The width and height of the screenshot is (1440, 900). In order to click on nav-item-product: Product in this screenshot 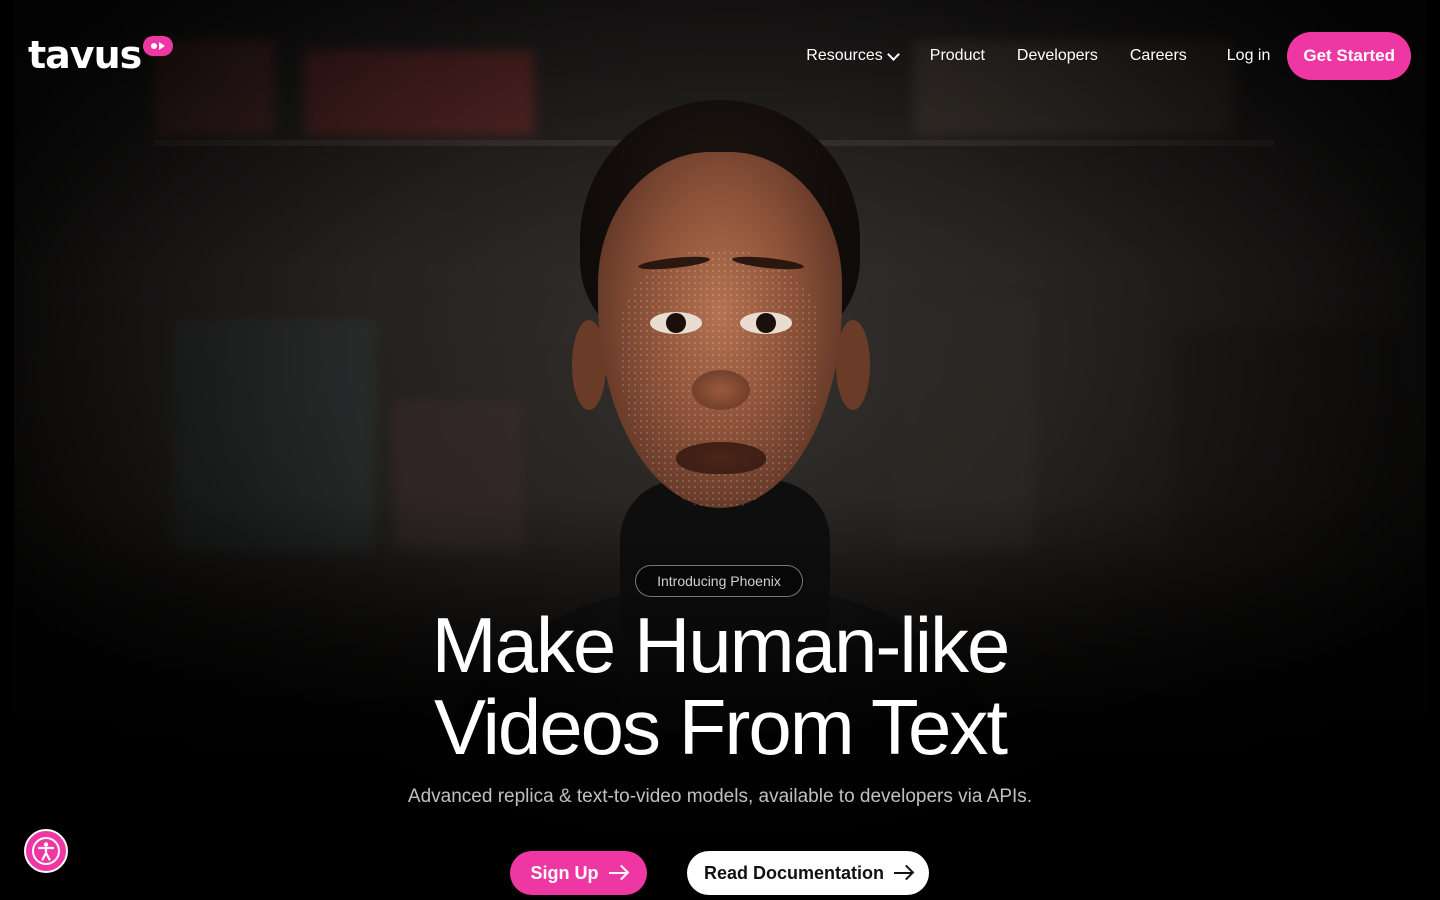, I will do `click(957, 56)`.